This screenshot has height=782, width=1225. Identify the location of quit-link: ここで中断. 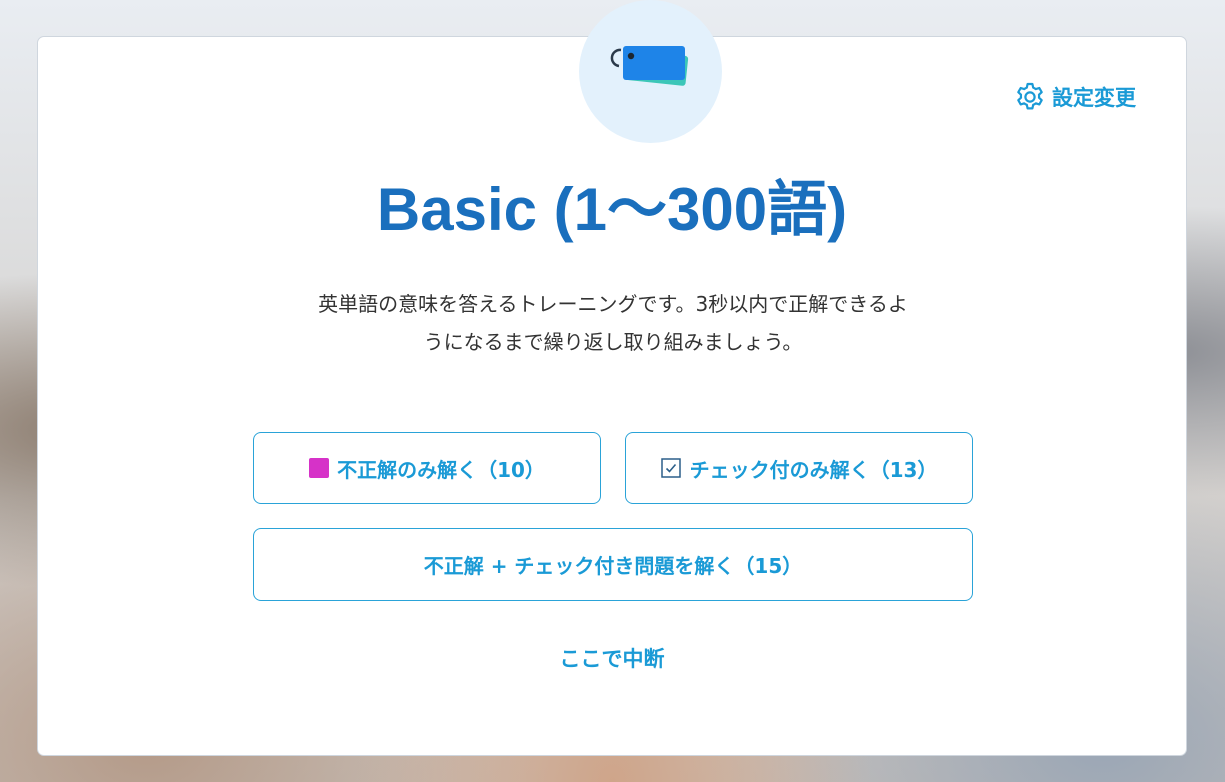
(612, 659).